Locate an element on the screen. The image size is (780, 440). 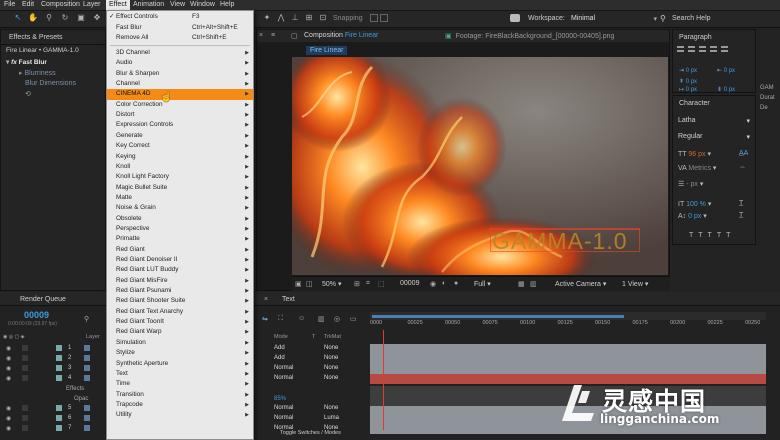
menu-composition: Composition is located at coordinates (60, 4).